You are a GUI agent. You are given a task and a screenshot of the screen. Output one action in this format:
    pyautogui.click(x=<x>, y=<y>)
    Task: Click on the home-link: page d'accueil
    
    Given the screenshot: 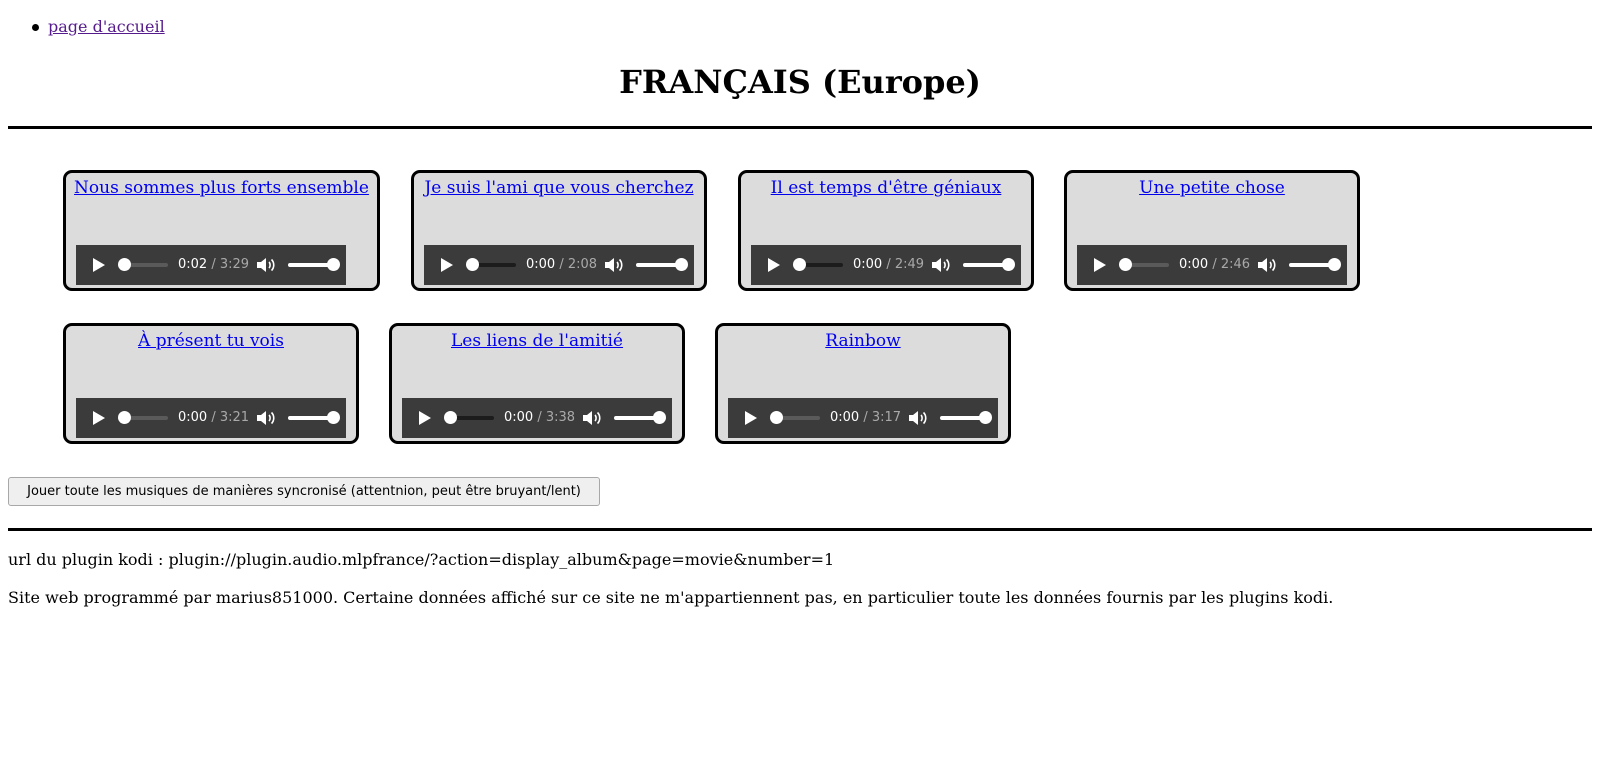 What is the action you would take?
    pyautogui.click(x=106, y=26)
    